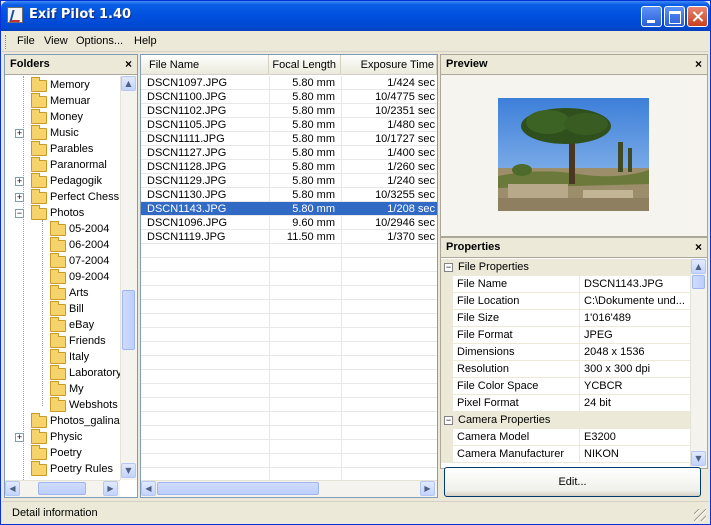 Image resolution: width=711 pixels, height=525 pixels. Describe the element at coordinates (289, 209) in the screenshot. I see `file-row: DSCN1143.JPG 5.80 mm 1/208 sec` at that location.